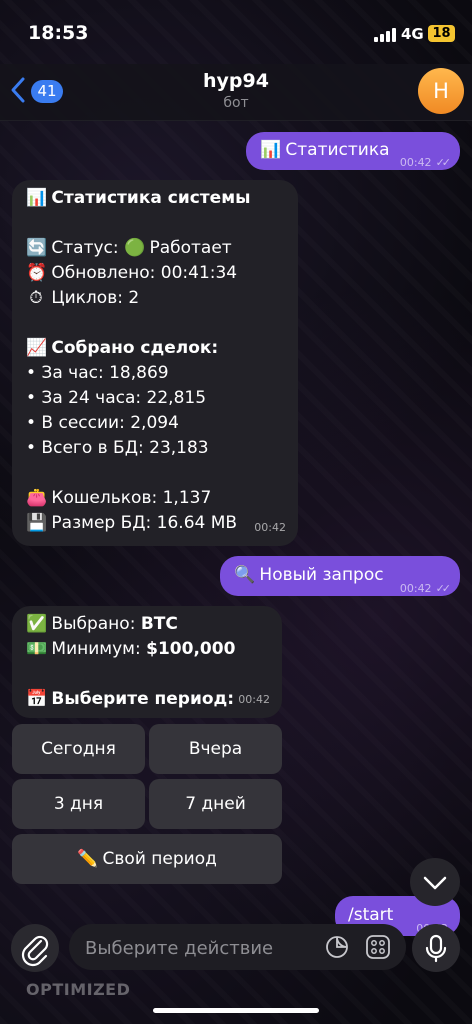 This screenshot has width=472, height=1024. I want to click on check-mark-emoji: ✅, so click(37, 624).